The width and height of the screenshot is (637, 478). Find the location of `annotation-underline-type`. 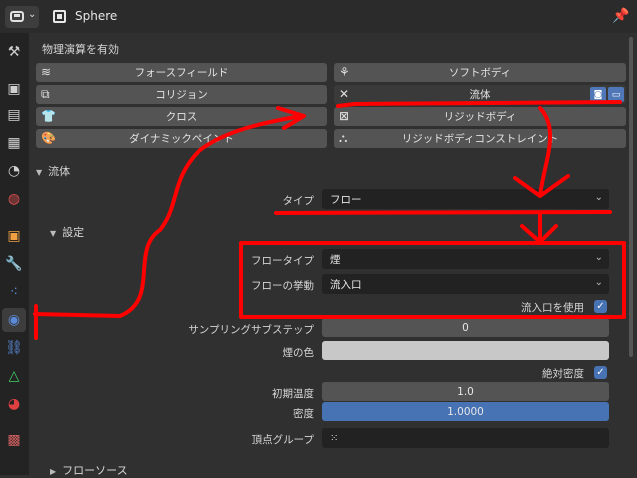

annotation-underline-type is located at coordinates (443, 212).